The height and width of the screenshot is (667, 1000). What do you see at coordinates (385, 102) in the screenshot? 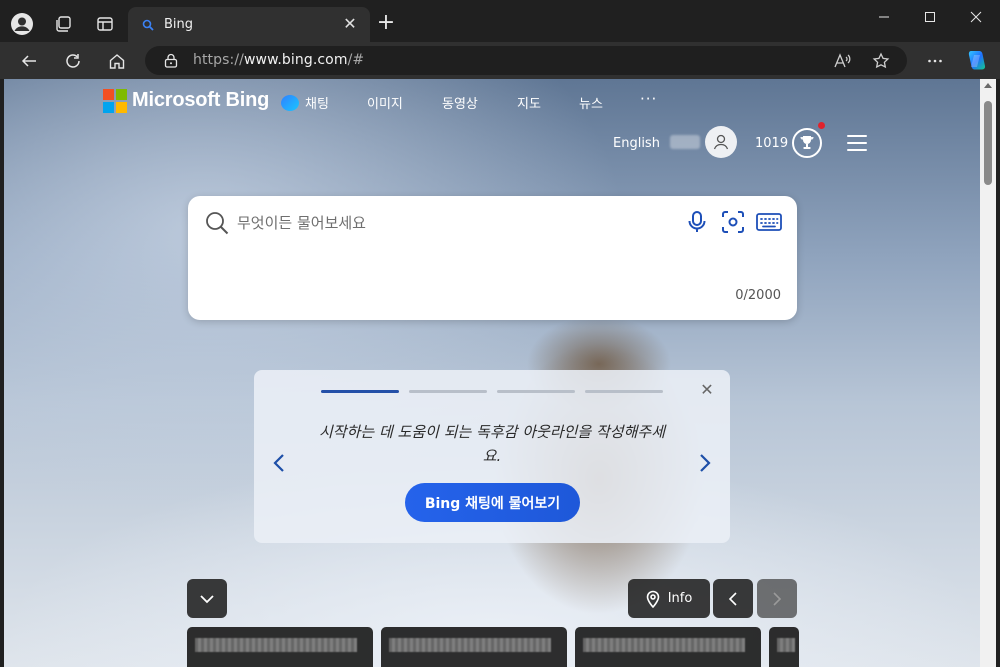
I see `nav-images: 이미지` at bounding box center [385, 102].